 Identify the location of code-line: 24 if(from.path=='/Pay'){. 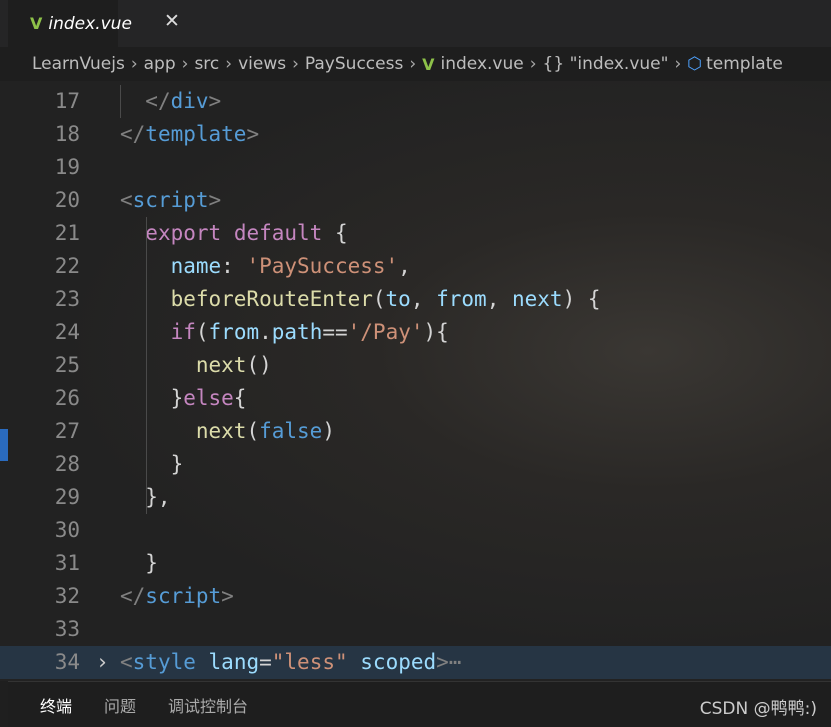
(415, 332).